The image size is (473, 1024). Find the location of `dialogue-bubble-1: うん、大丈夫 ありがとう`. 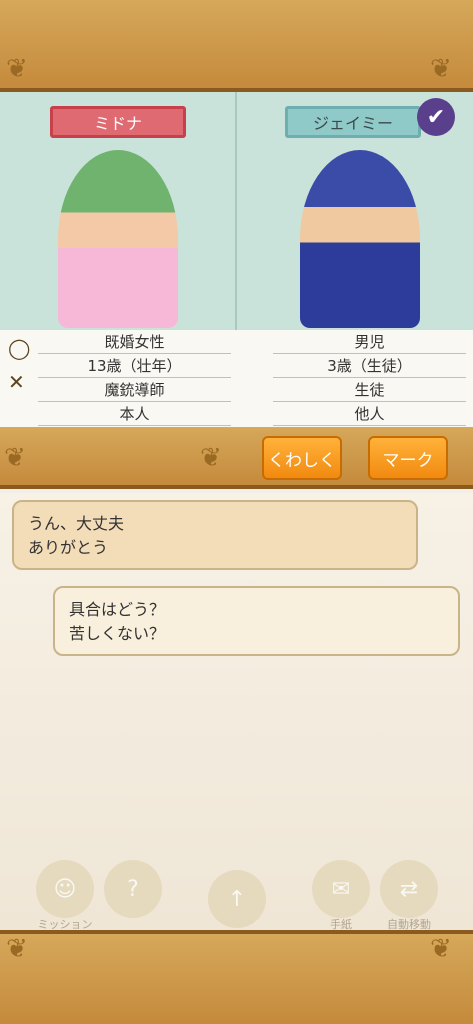

dialogue-bubble-1: うん、大丈夫 ありがとう is located at coordinates (215, 535).